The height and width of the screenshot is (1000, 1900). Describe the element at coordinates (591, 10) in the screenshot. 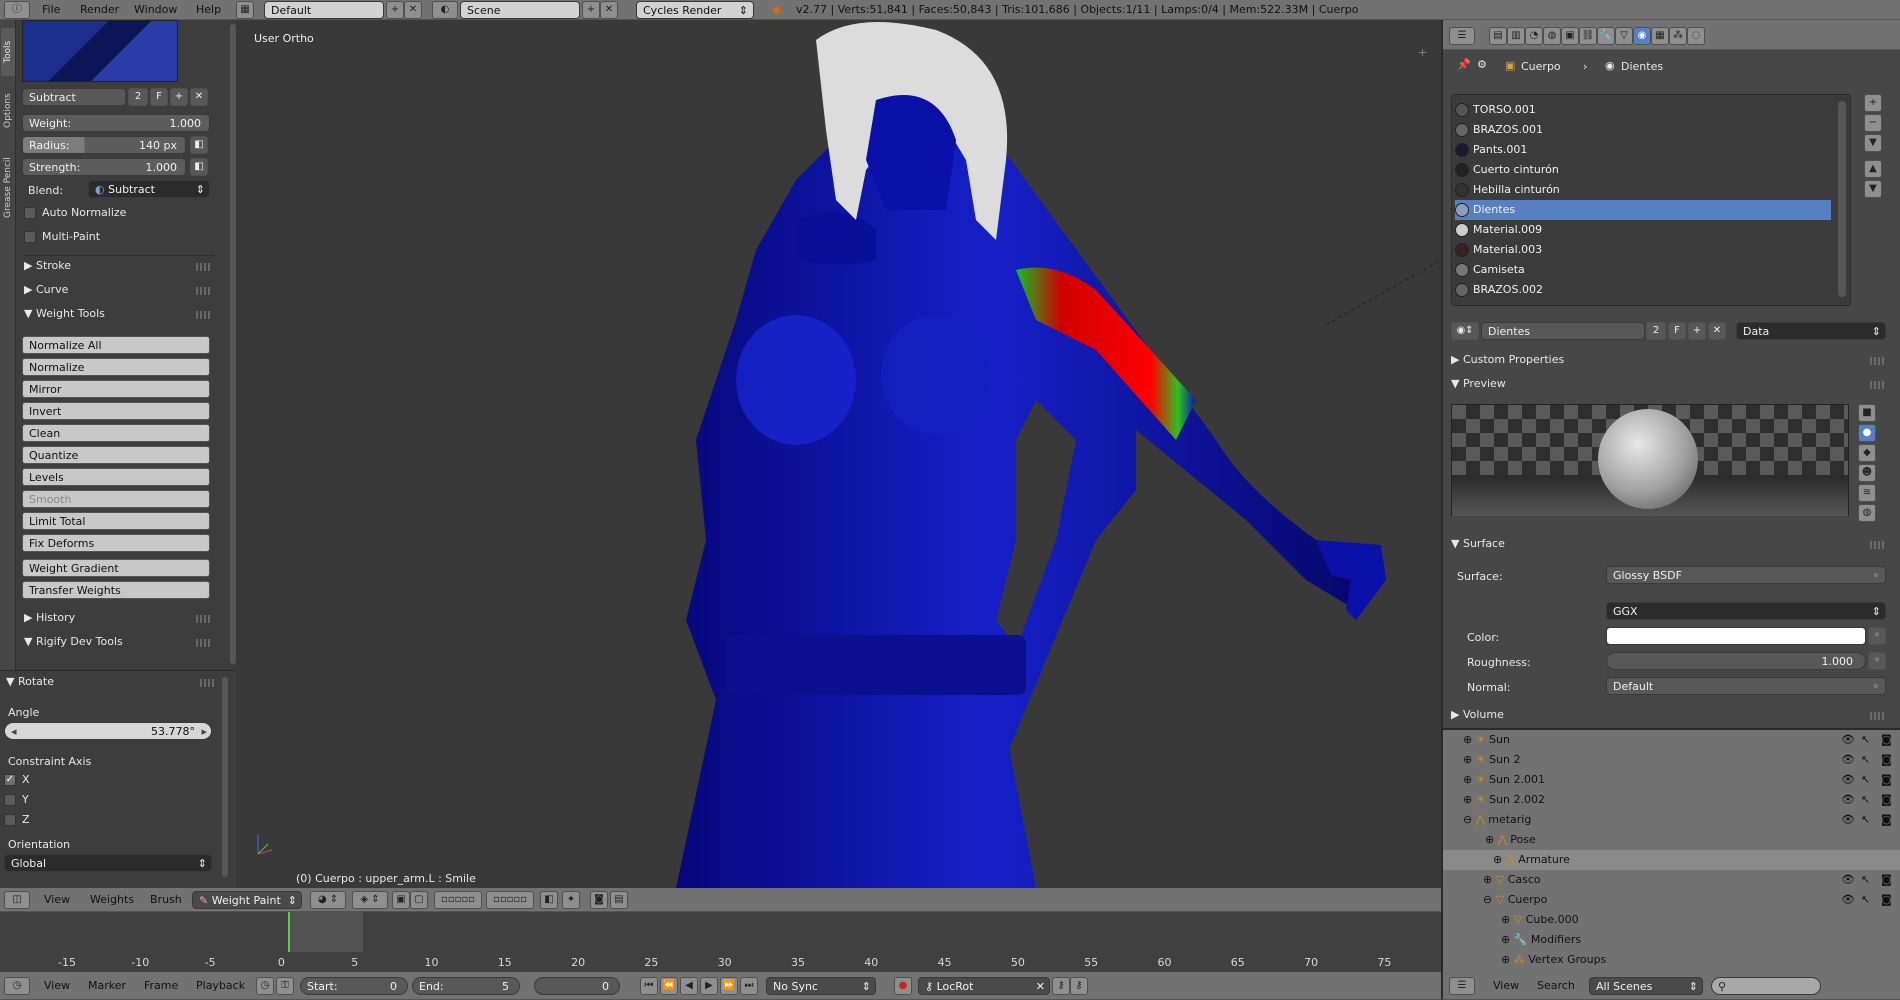

I see `add-scene-icon: +` at that location.